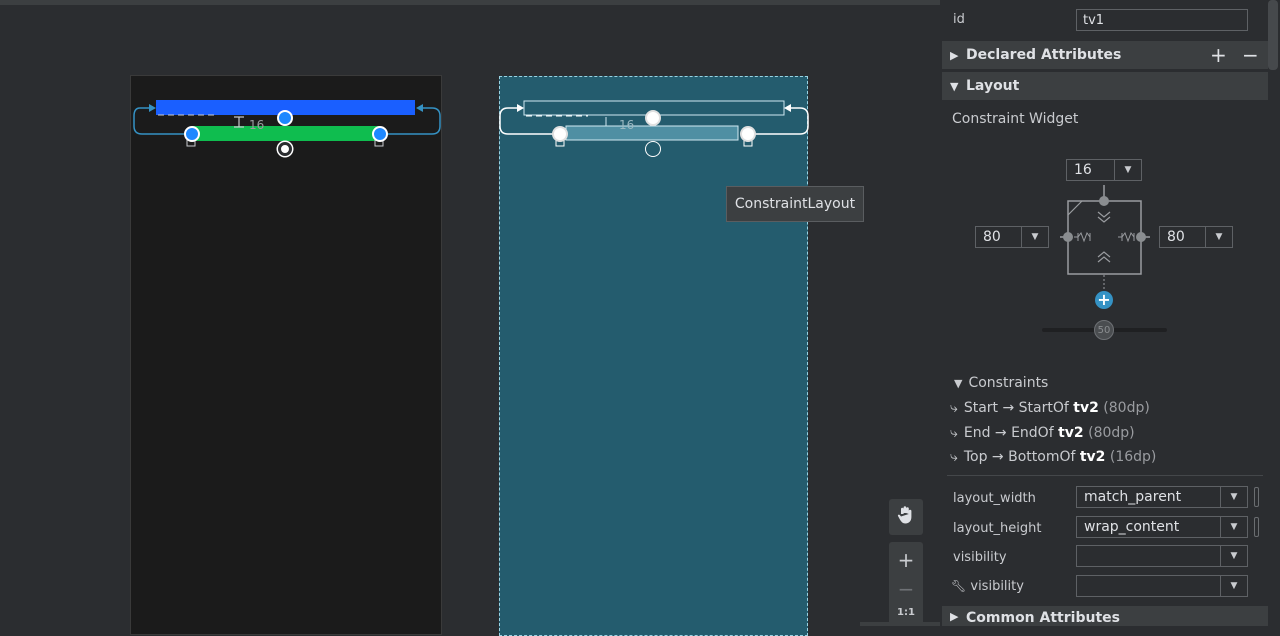 Image resolution: width=1280 pixels, height=636 pixels. I want to click on constraint-item: ⤷ Start → StartOf tv2 (80dp), so click(1050, 408).